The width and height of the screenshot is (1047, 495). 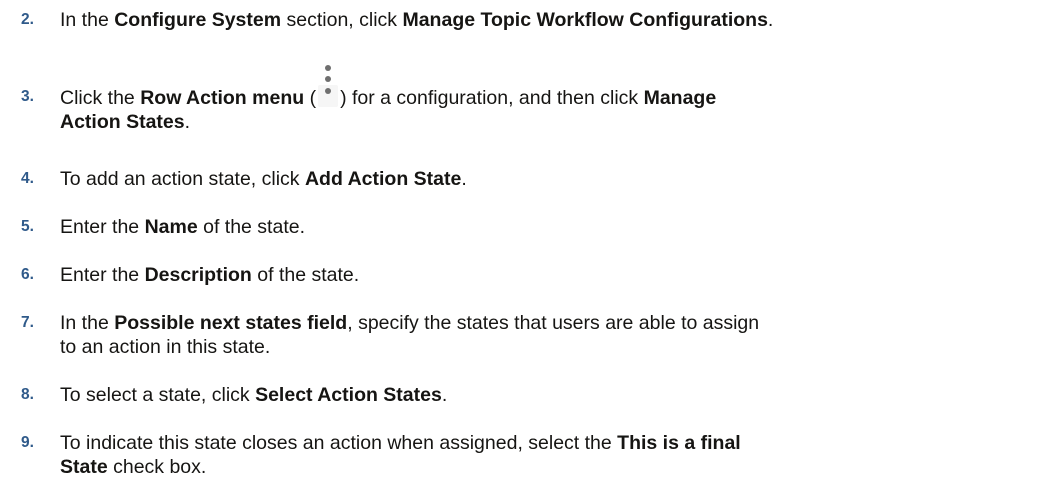 I want to click on step-number: 6., so click(x=27, y=274).